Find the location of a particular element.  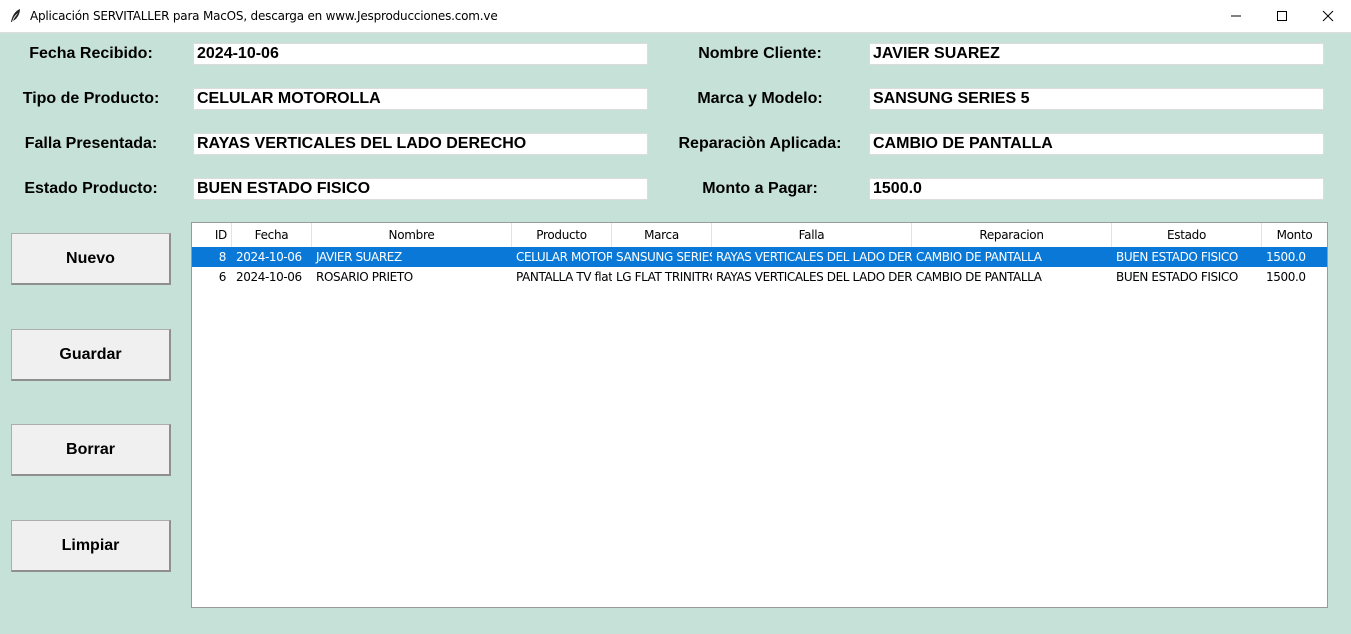

borrar-button: Borrar is located at coordinates (91, 450).